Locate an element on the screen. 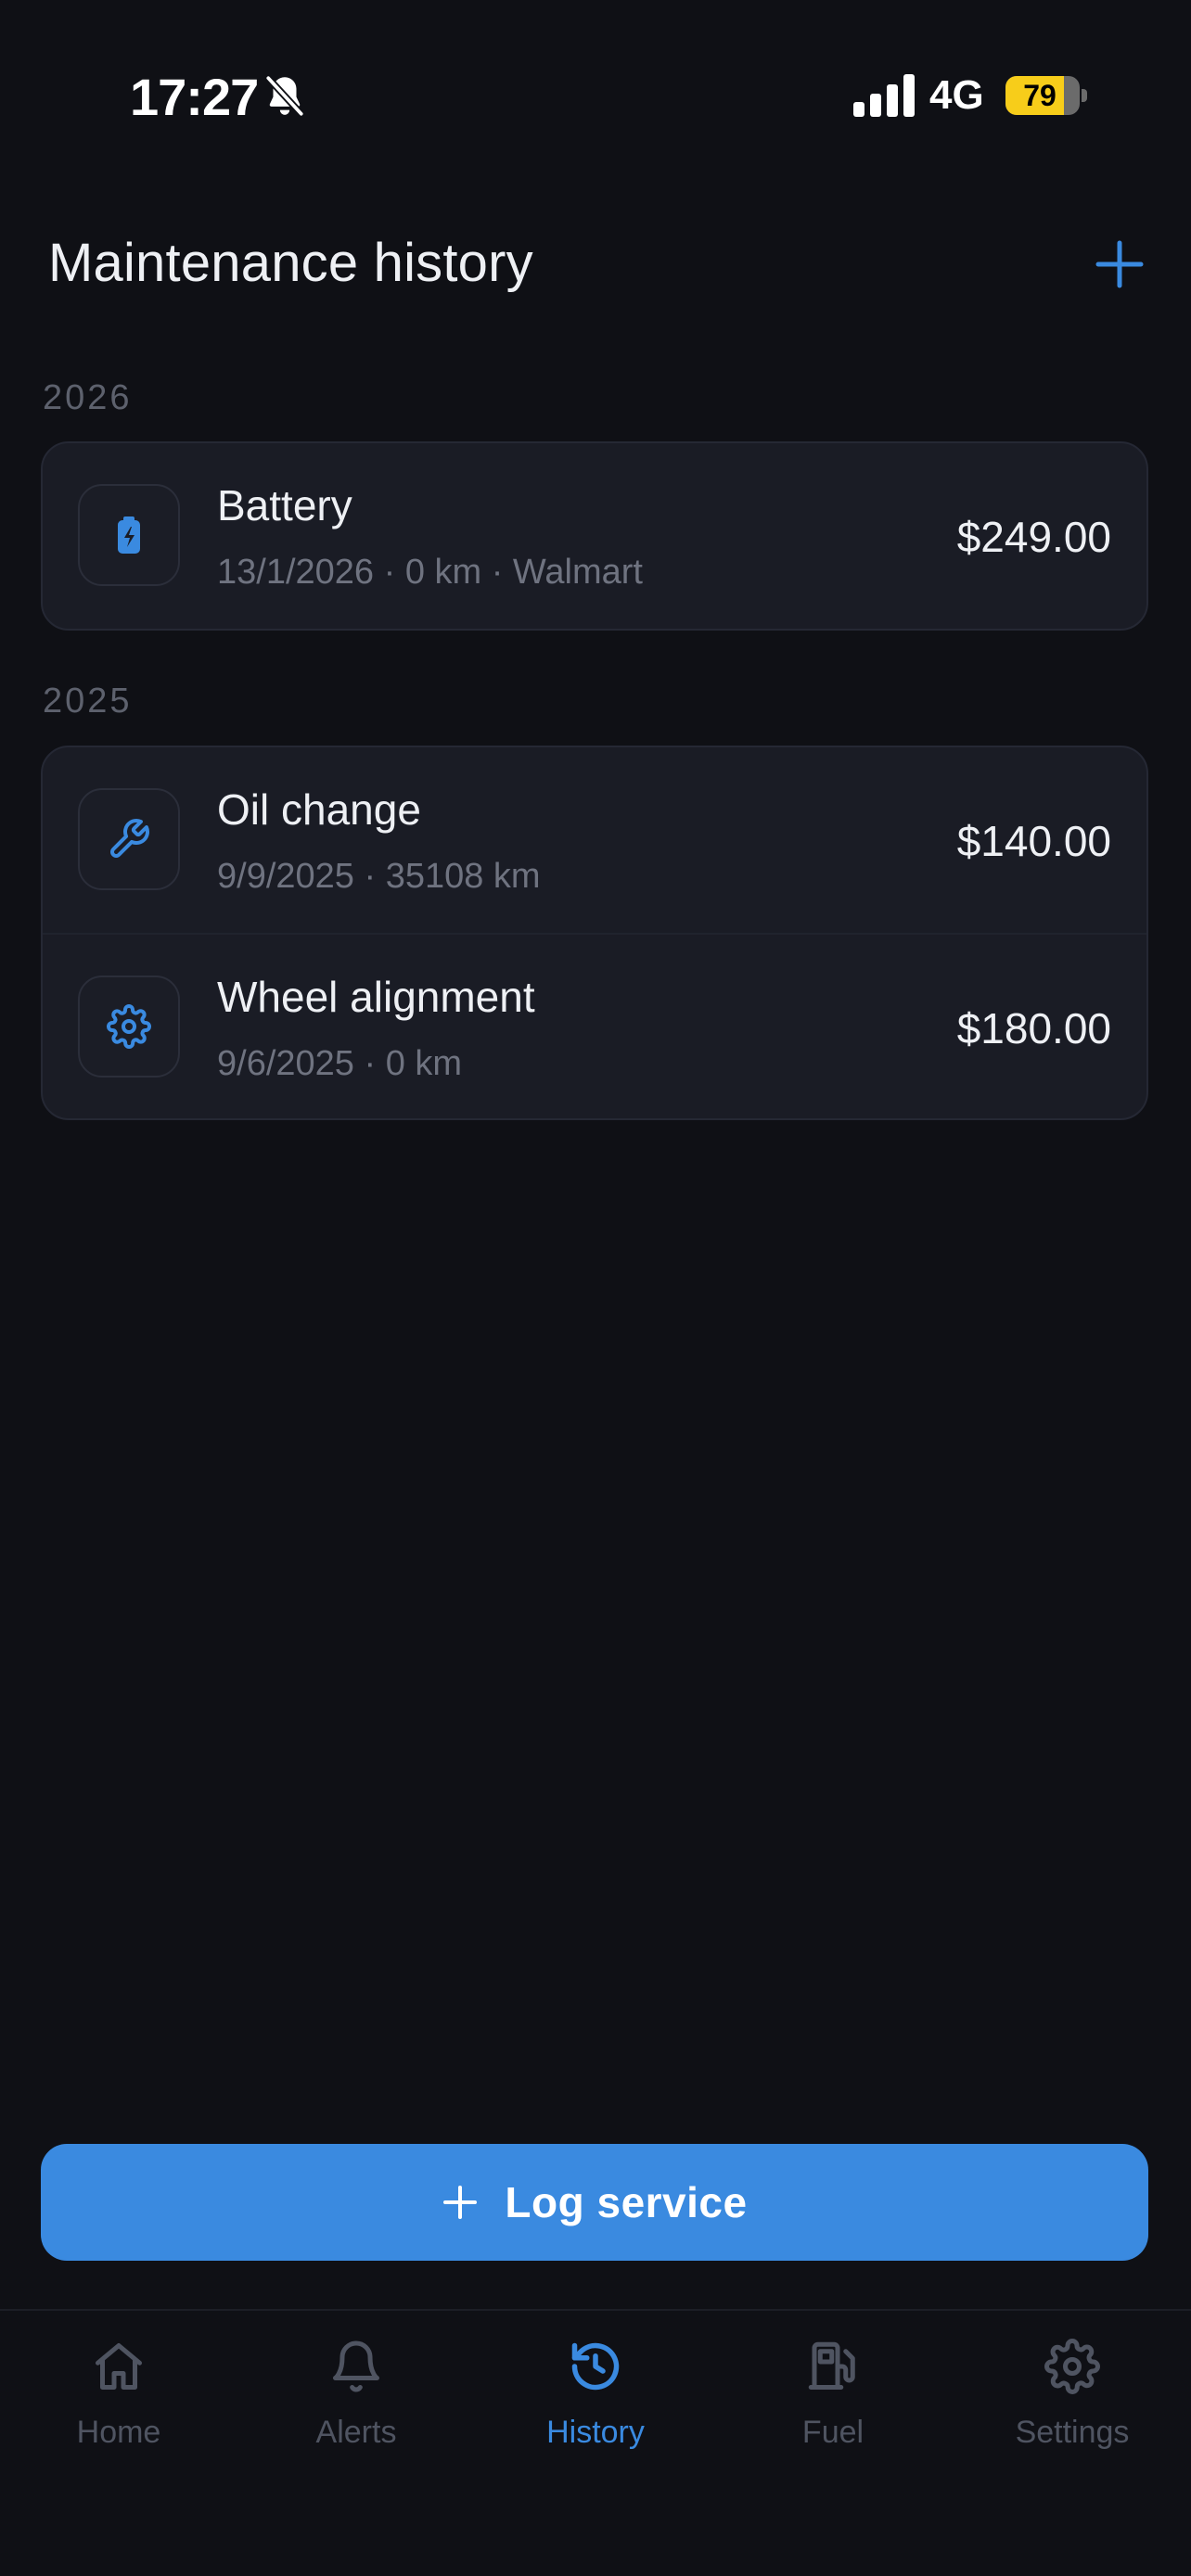  cellular-signal-icon is located at coordinates (884, 95).